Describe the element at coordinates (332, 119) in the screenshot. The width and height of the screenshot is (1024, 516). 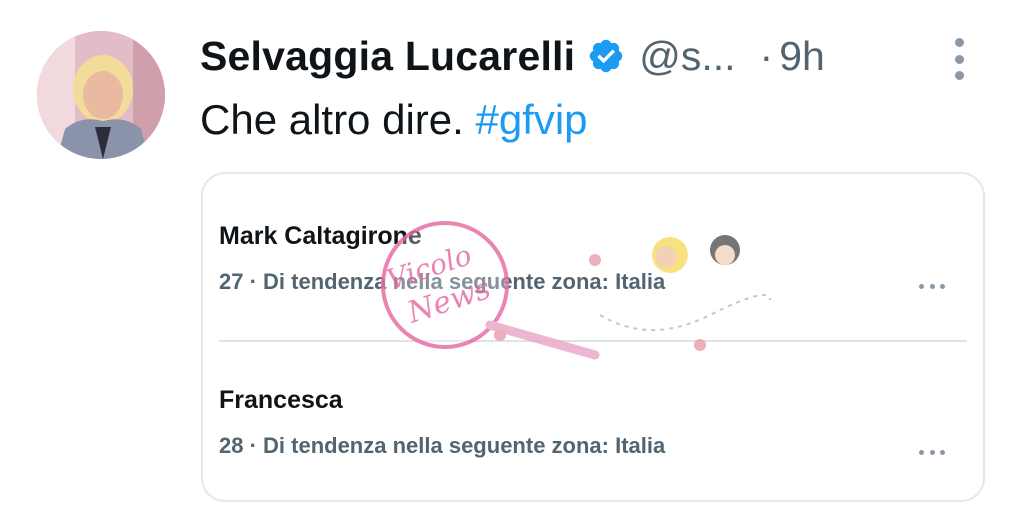
I see `tweet-body: Che altro dire.` at that location.